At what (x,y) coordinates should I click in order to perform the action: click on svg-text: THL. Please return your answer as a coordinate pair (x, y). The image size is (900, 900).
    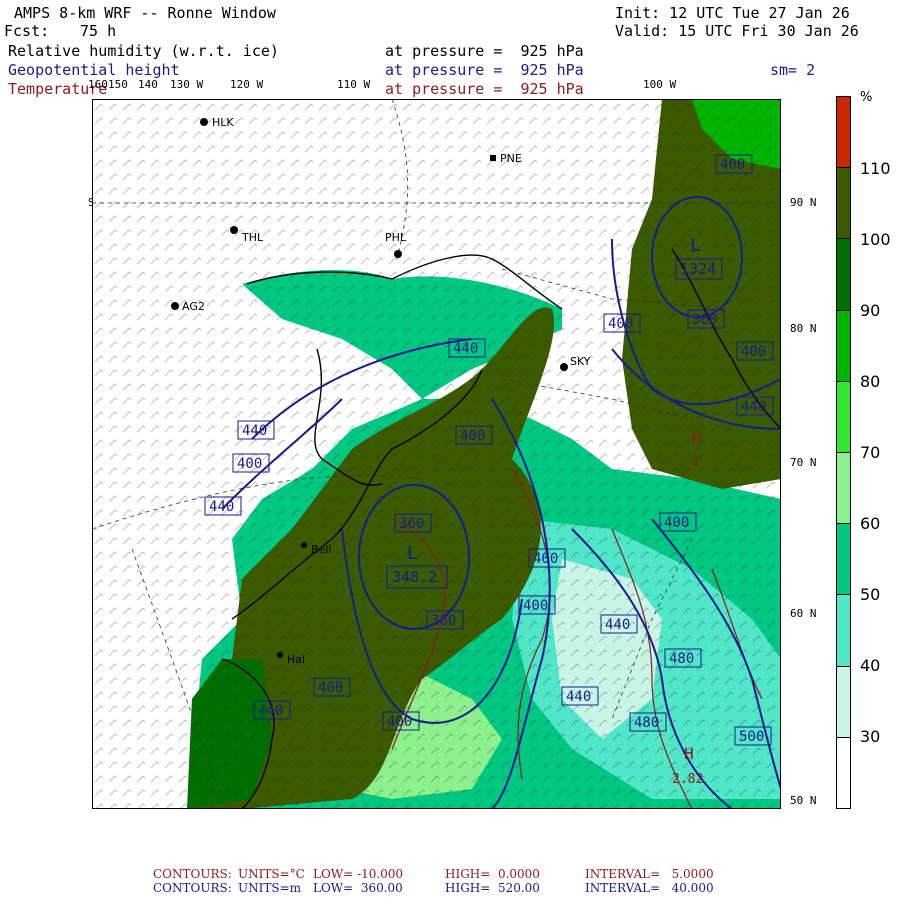
    Looking at the image, I should click on (252, 237).